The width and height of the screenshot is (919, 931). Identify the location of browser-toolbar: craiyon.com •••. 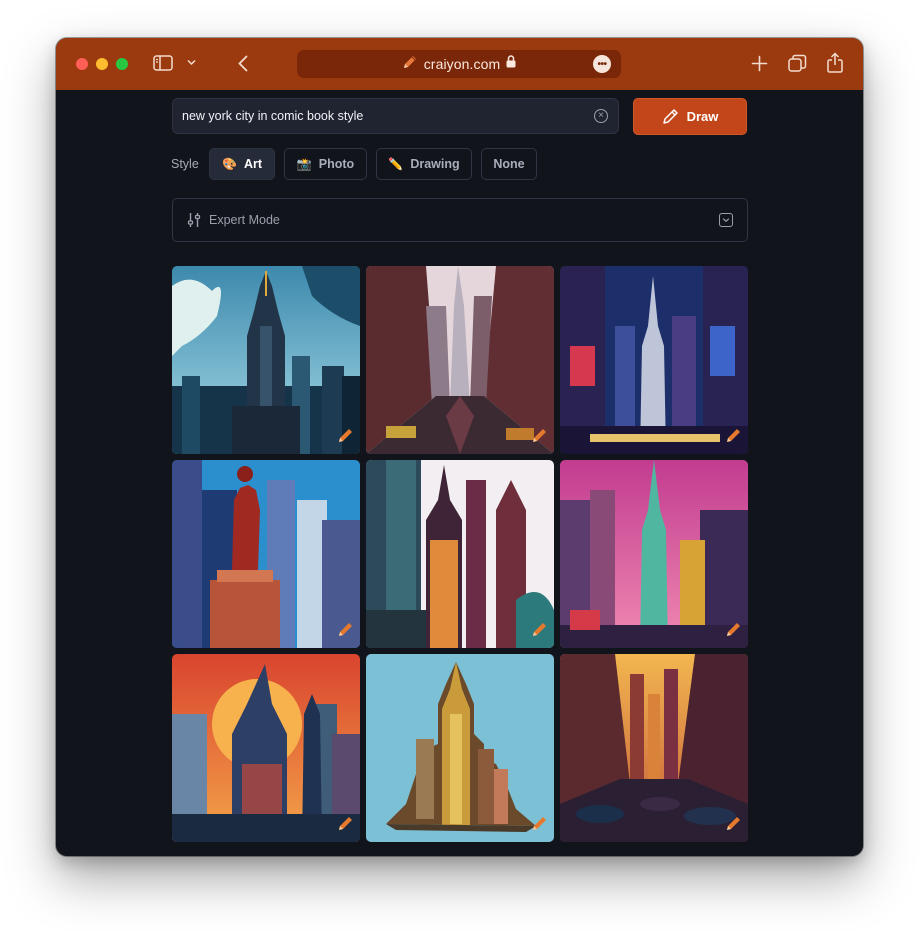
(459, 64).